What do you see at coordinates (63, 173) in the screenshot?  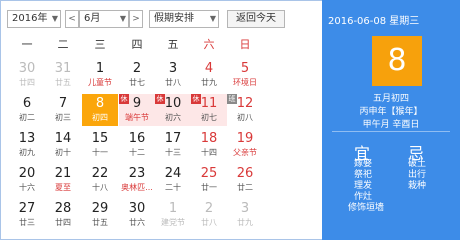 I see `day-number: 21` at bounding box center [63, 173].